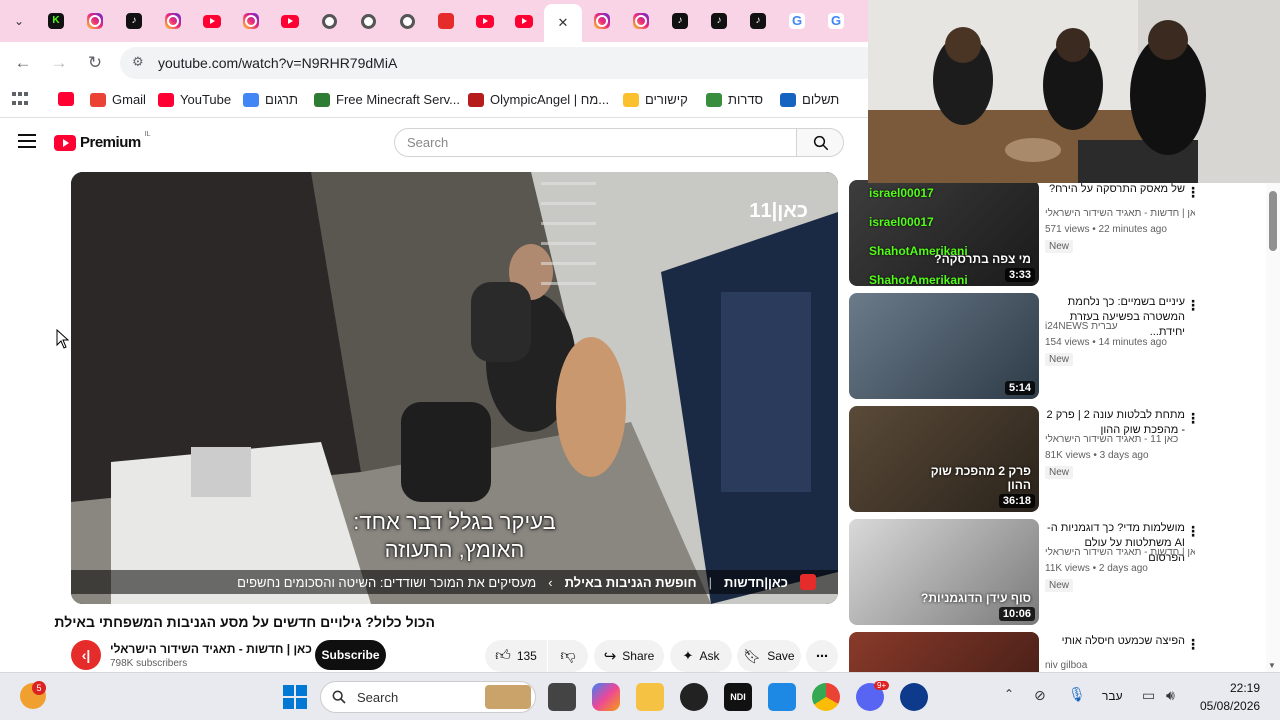 This screenshot has height=720, width=1280. What do you see at coordinates (826, 697) in the screenshot?
I see `chrome-taskbar-icon` at bounding box center [826, 697].